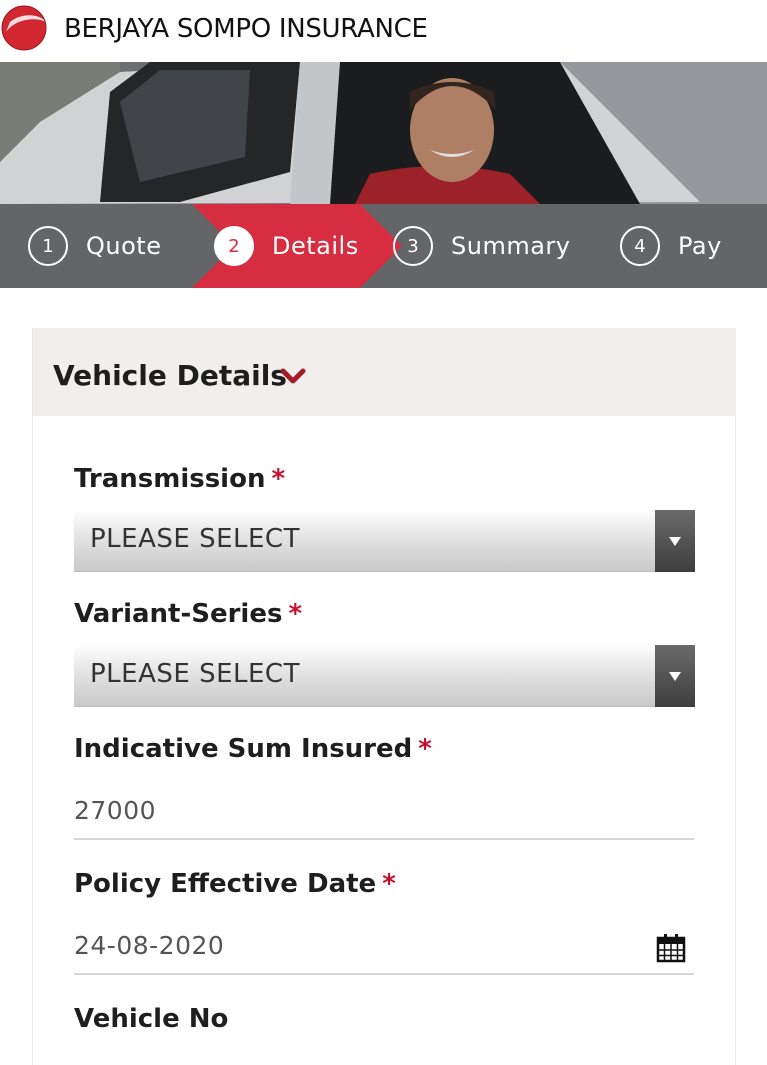 This screenshot has height=1065, width=767. Describe the element at coordinates (671, 246) in the screenshot. I see `step-pay: 4 Pay` at that location.